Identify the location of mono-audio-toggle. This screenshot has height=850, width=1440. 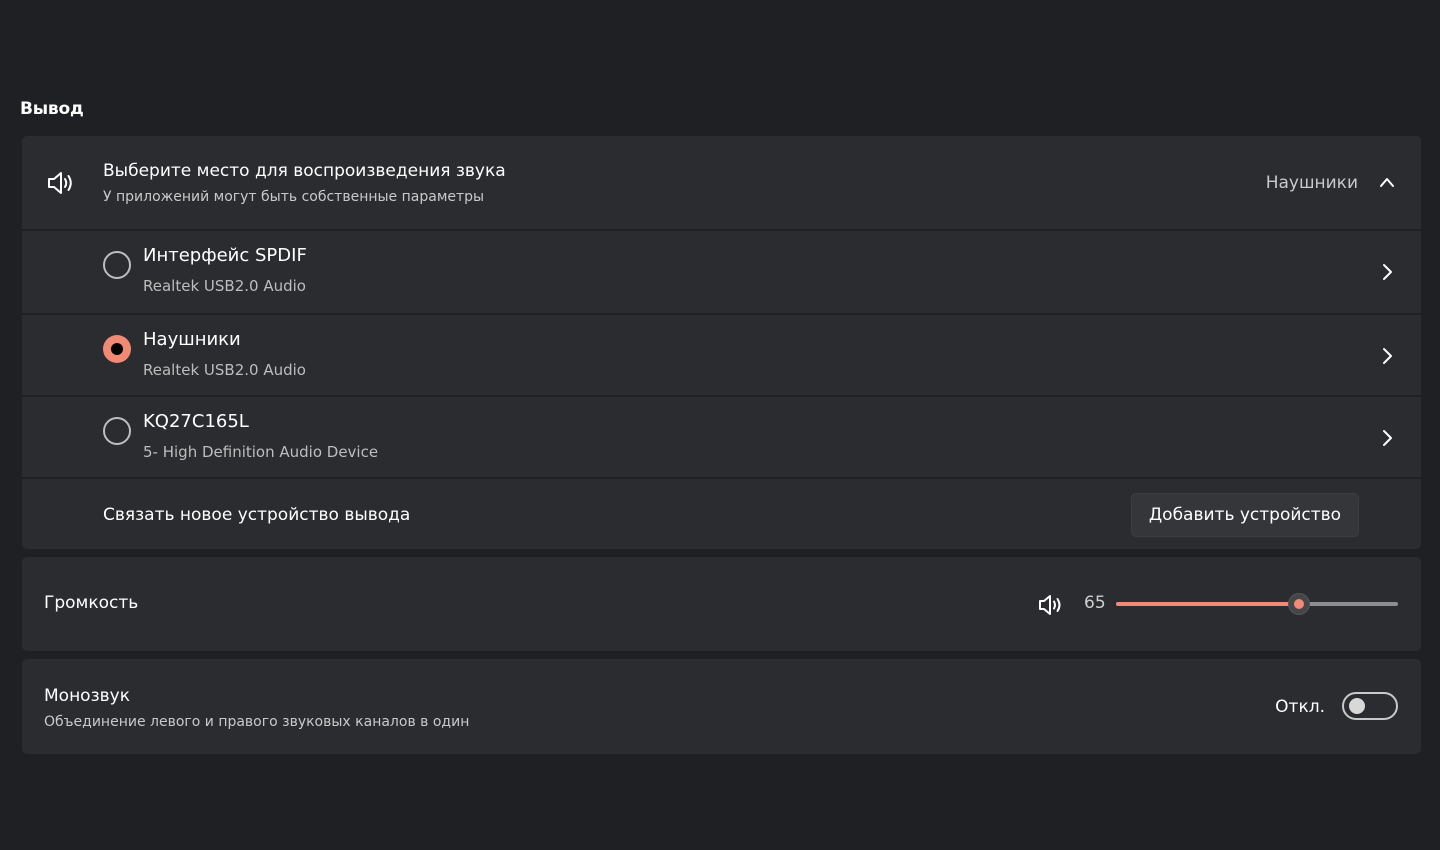
(1370, 706).